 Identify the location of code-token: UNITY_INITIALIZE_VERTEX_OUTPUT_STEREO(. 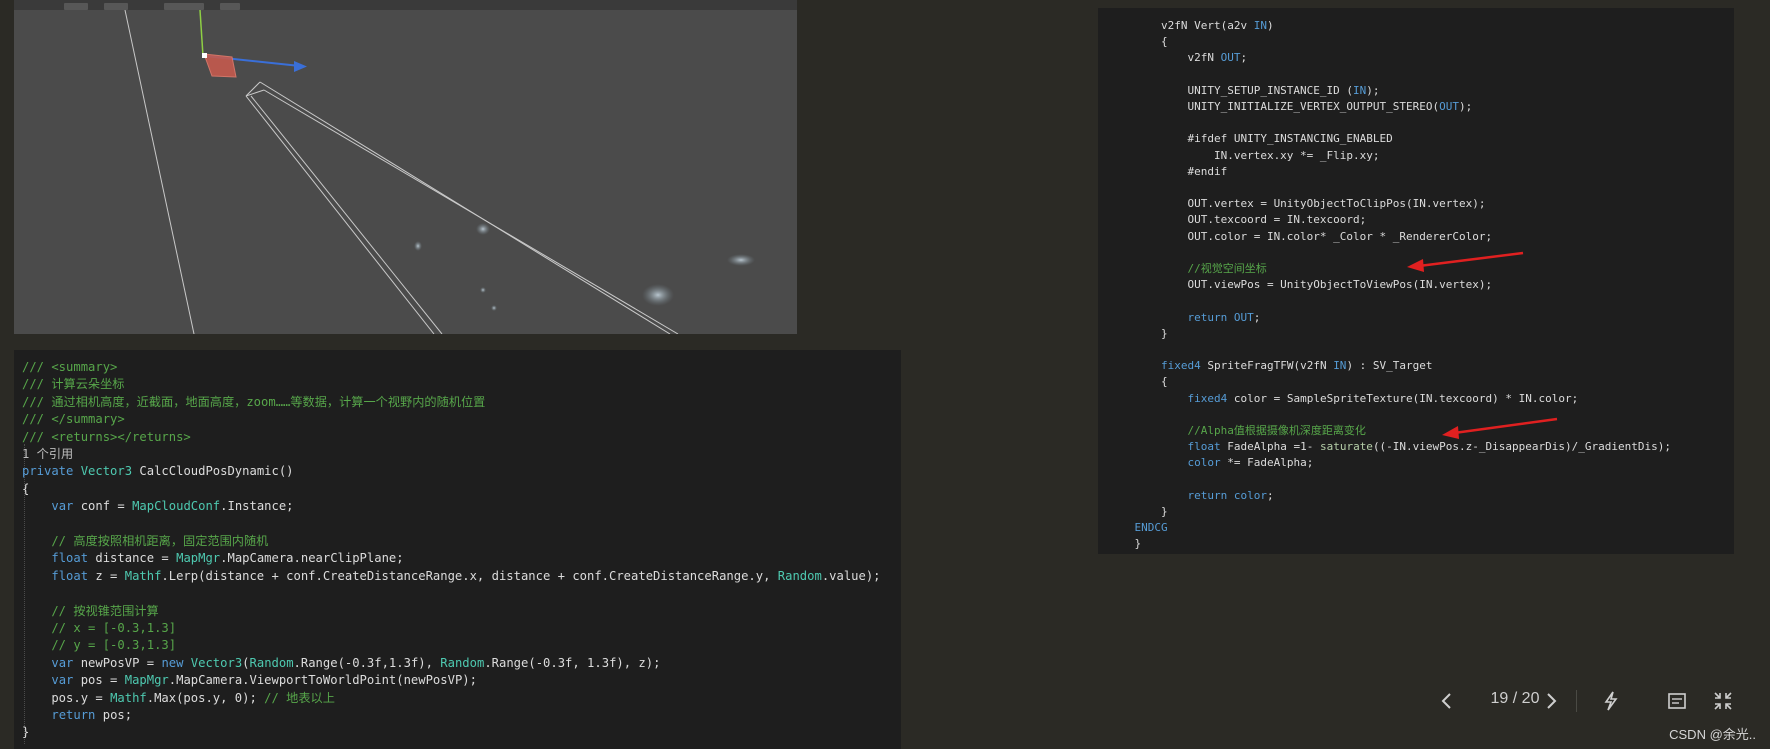
(1274, 106).